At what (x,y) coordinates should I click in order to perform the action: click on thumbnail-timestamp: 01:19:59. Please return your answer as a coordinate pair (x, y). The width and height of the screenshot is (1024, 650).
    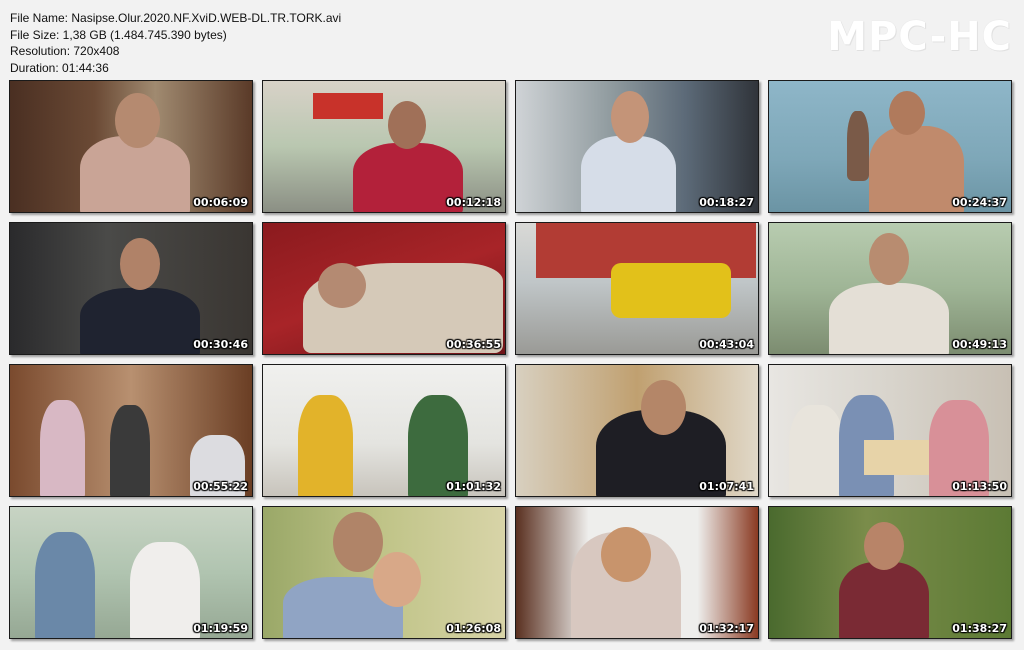
    Looking at the image, I should click on (220, 628).